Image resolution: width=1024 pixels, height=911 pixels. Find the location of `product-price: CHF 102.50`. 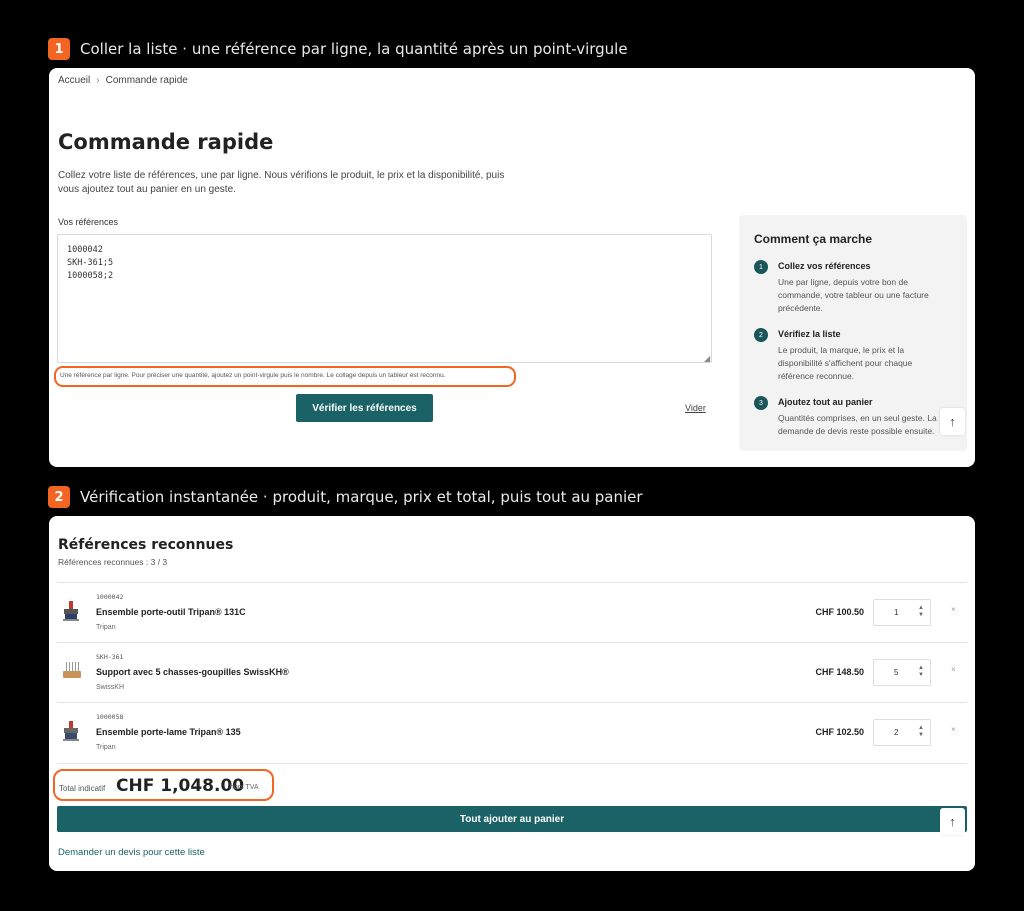

product-price: CHF 102.50 is located at coordinates (839, 732).